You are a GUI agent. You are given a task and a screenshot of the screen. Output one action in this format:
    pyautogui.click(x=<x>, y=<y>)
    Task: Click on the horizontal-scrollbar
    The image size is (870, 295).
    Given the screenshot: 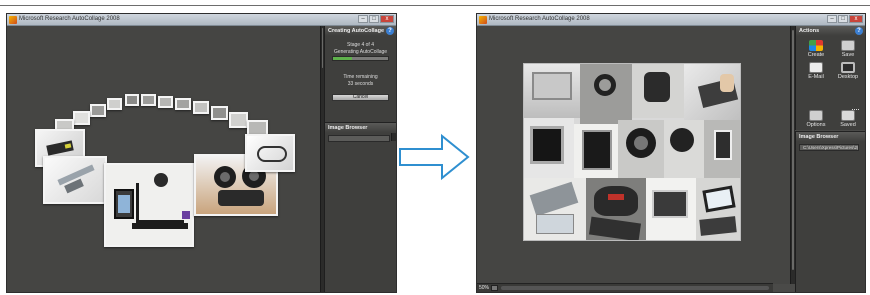 What is the action you would take?
    pyautogui.click(x=635, y=288)
    